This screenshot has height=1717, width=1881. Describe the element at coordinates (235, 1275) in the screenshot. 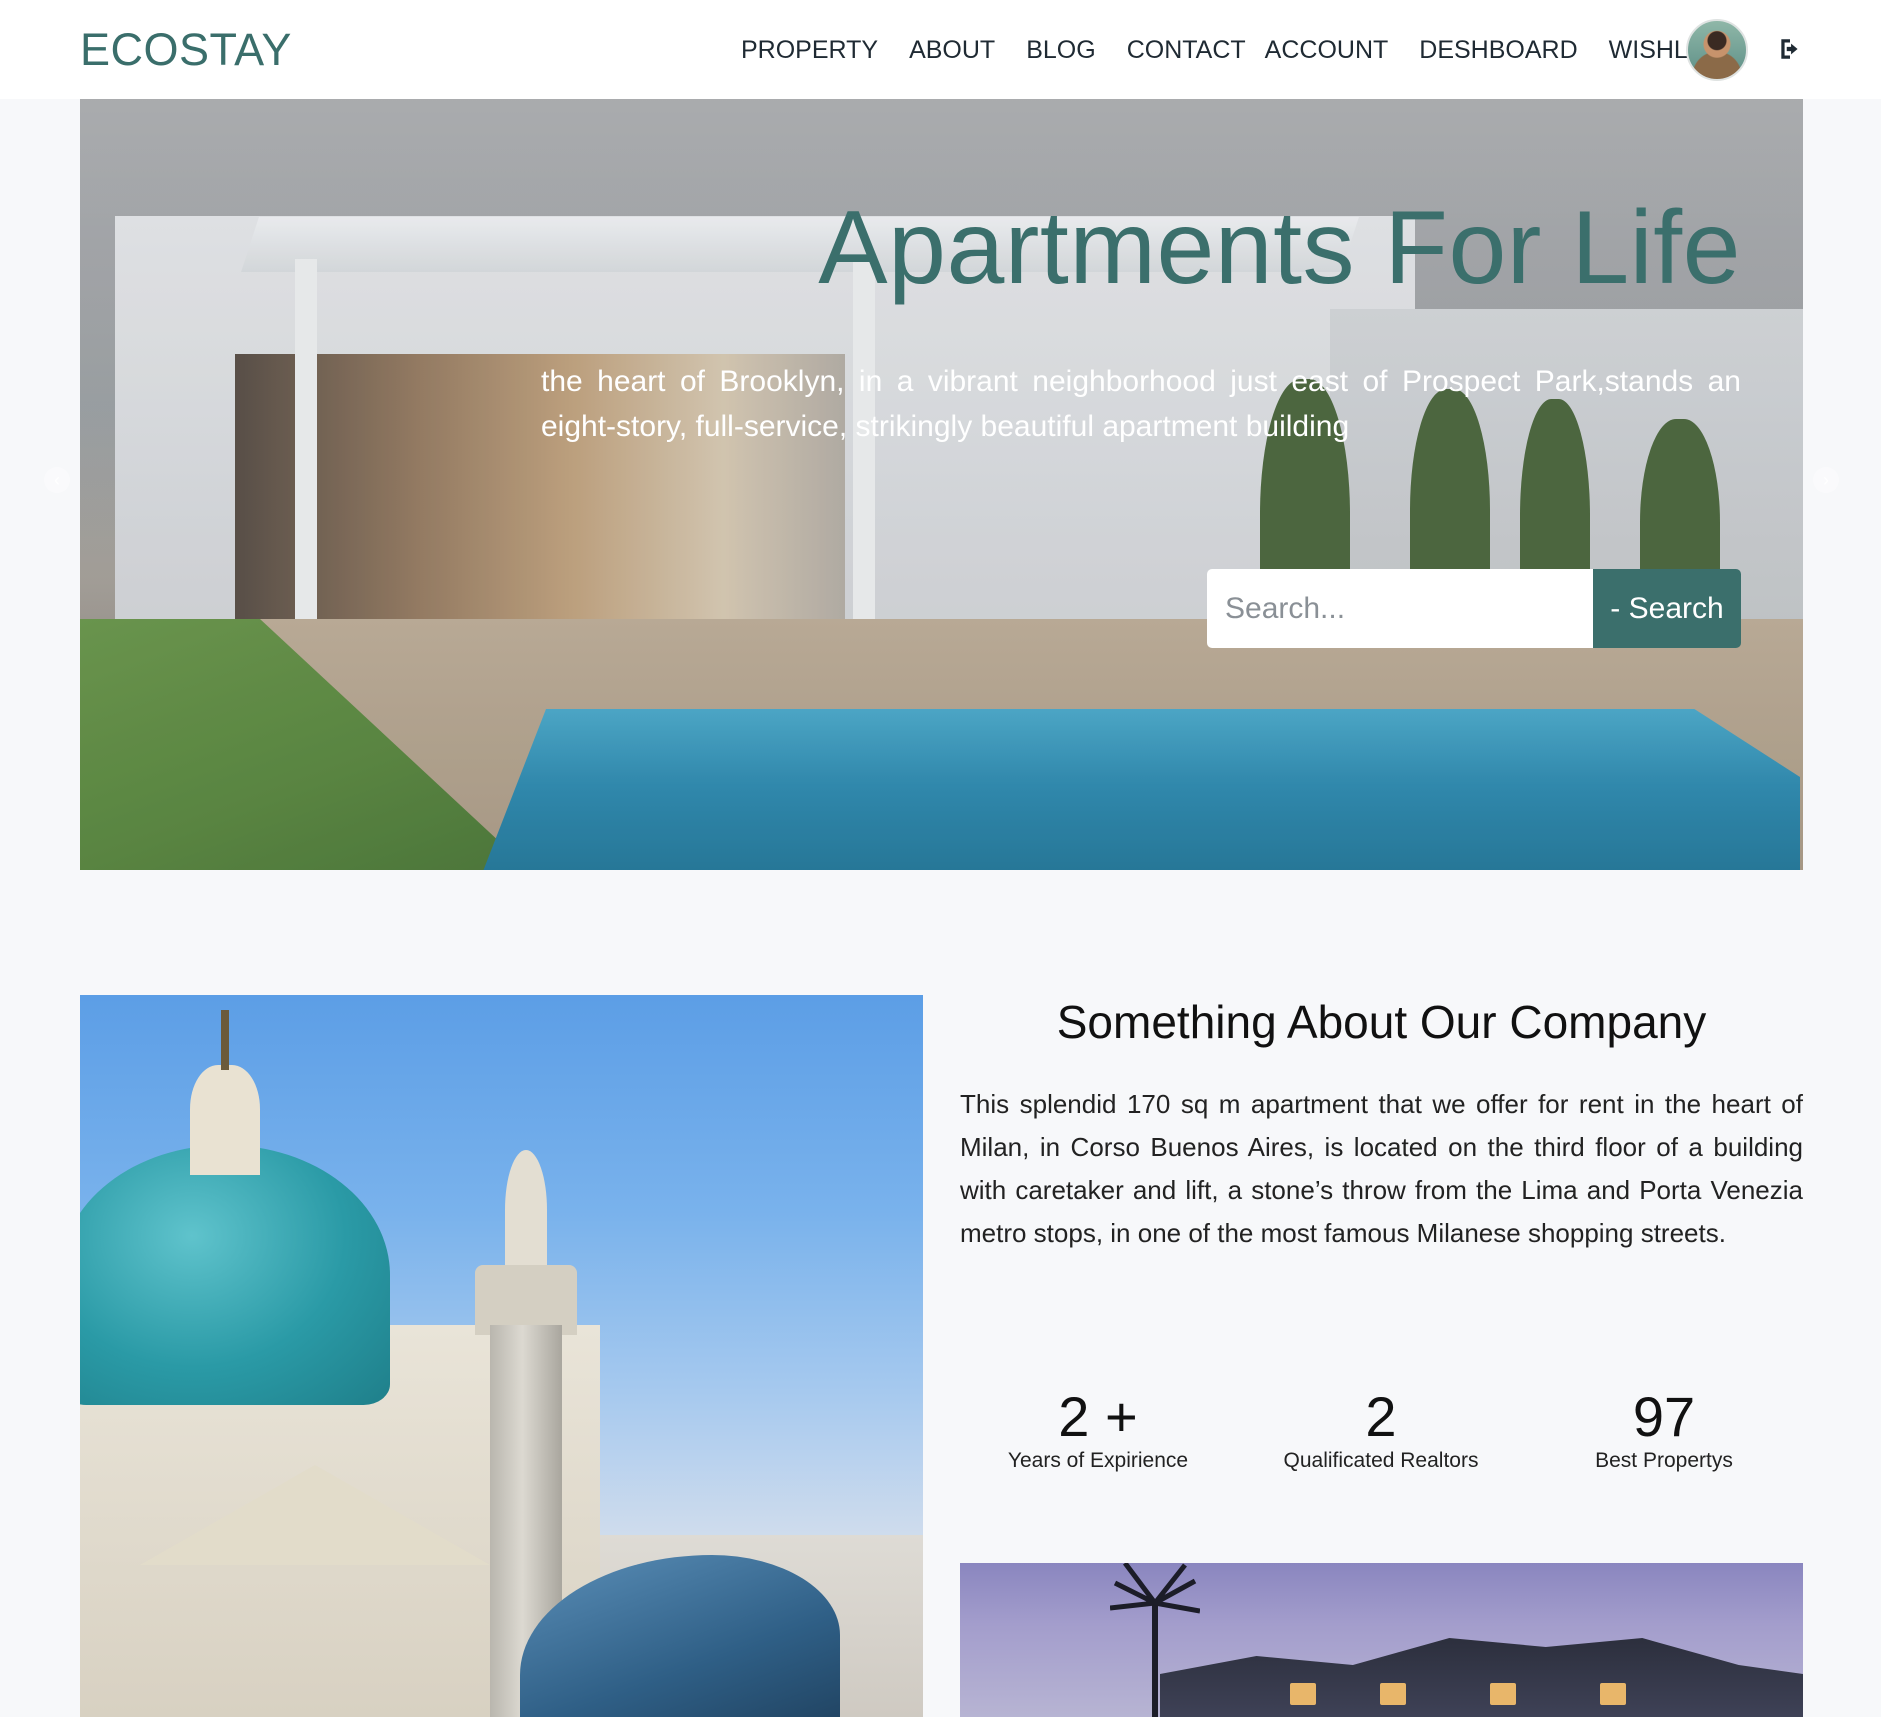

I see `church-dome` at that location.